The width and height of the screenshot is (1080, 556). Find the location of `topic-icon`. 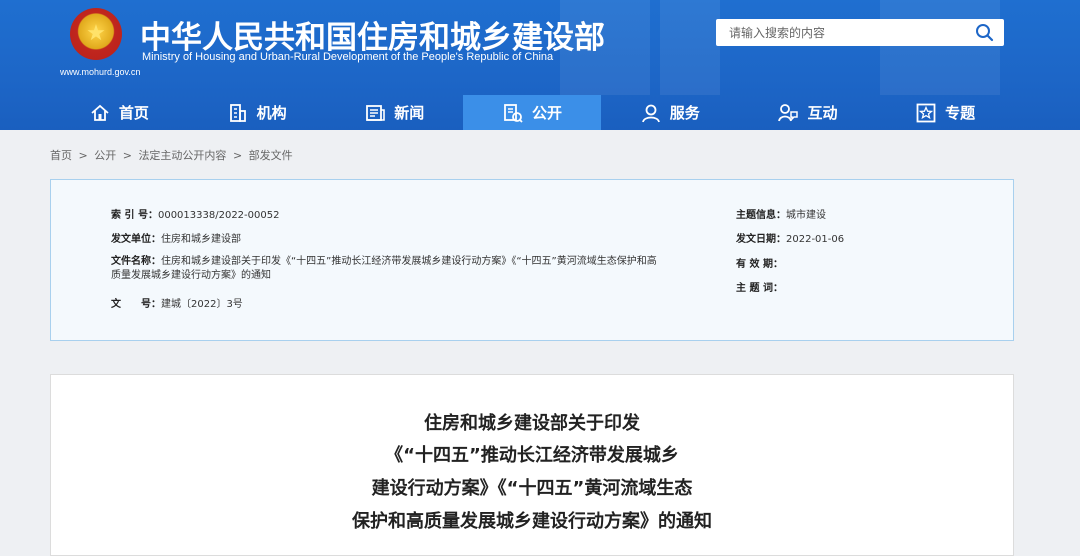

topic-icon is located at coordinates (926, 112).